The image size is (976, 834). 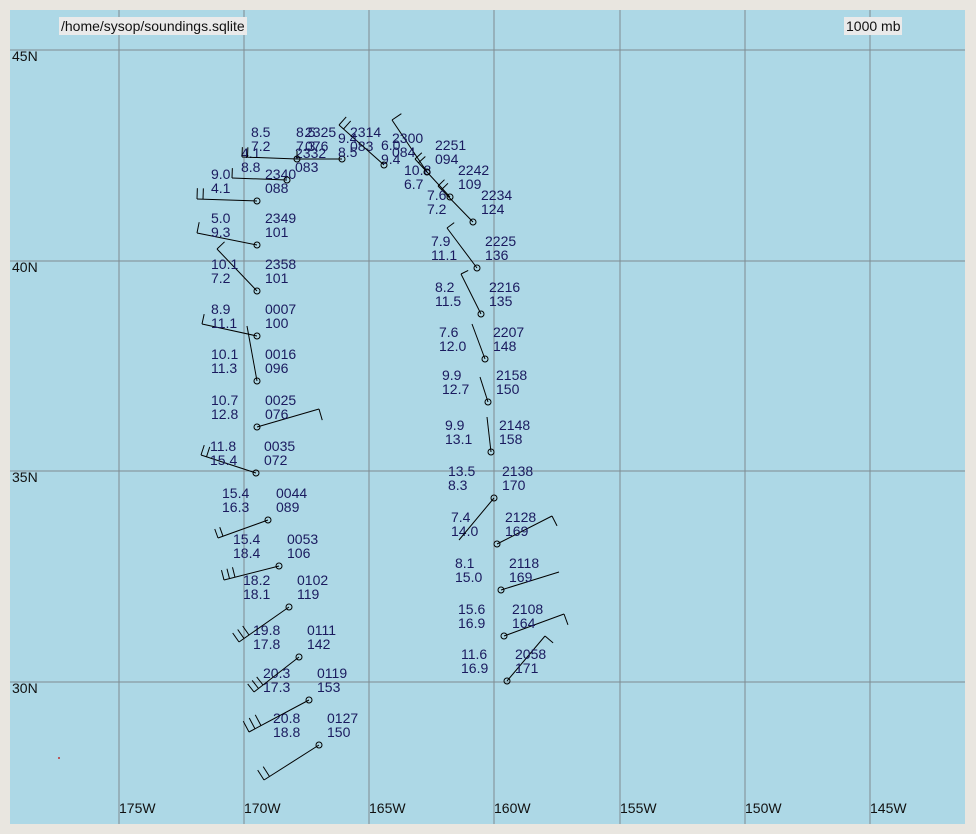 What do you see at coordinates (306, 146) in the screenshot?
I see `dewpoint-label: 7.3` at bounding box center [306, 146].